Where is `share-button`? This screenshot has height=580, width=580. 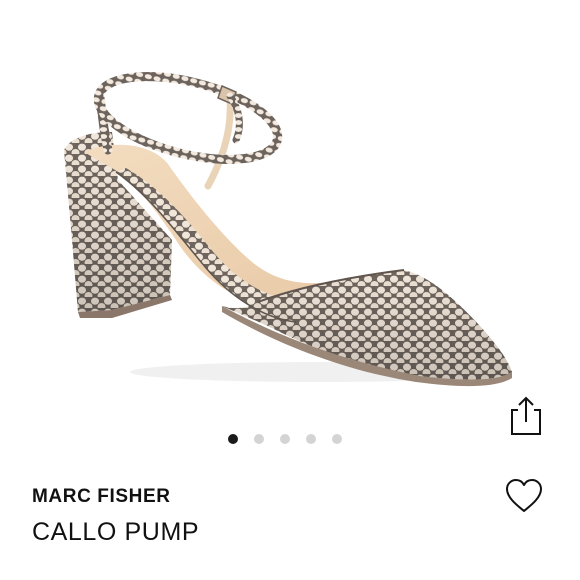 share-button is located at coordinates (526, 416).